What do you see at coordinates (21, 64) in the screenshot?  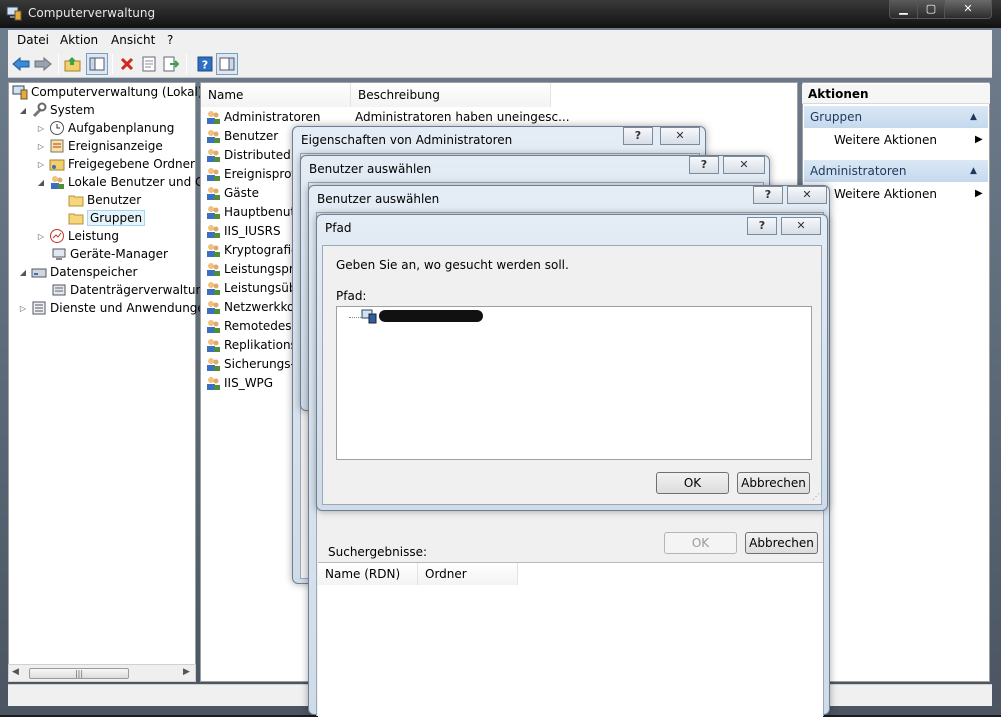 I see `back-icon` at bounding box center [21, 64].